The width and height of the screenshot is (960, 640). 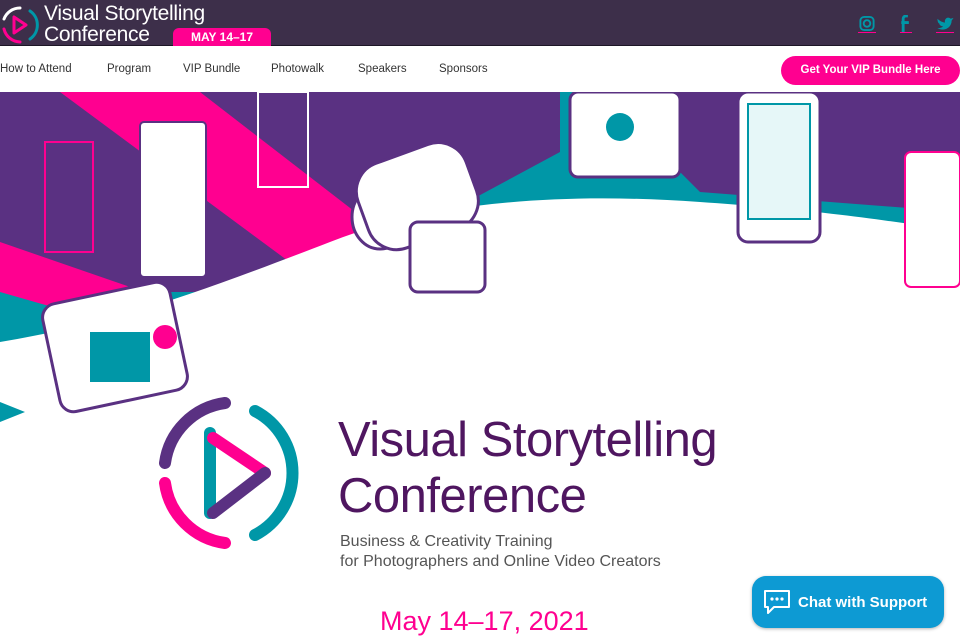 What do you see at coordinates (36, 69) in the screenshot?
I see `nav-how-to-attend: How to Attend` at bounding box center [36, 69].